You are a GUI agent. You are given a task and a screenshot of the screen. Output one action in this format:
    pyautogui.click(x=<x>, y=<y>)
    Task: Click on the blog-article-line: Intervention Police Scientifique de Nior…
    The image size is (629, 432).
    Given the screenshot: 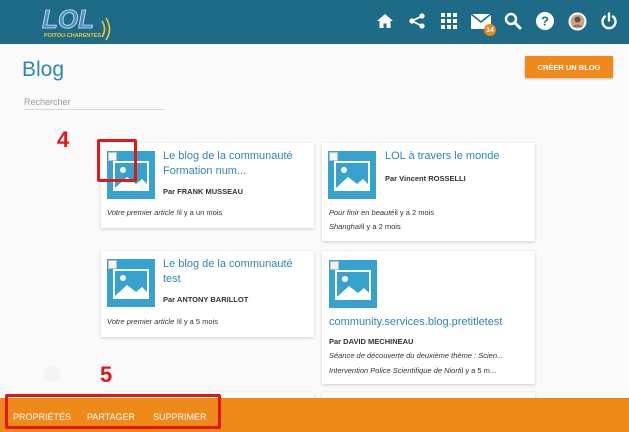 What is the action you would take?
    pyautogui.click(x=430, y=370)
    